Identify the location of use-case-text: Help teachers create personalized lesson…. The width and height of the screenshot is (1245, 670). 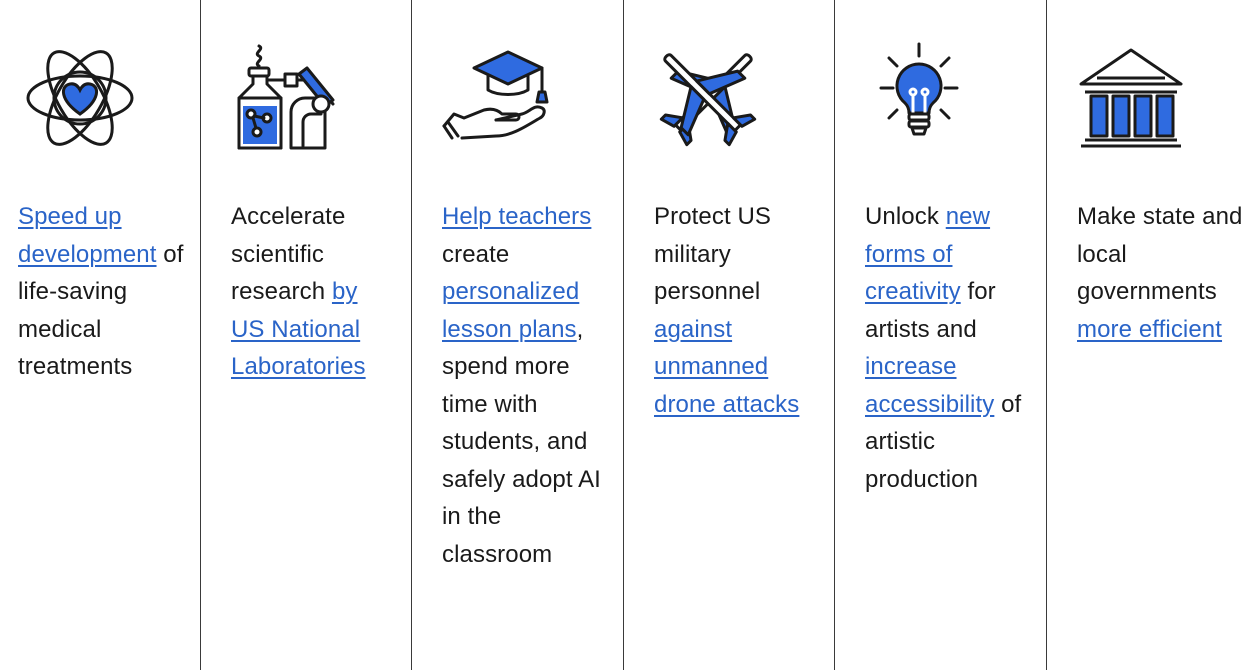
(524, 385).